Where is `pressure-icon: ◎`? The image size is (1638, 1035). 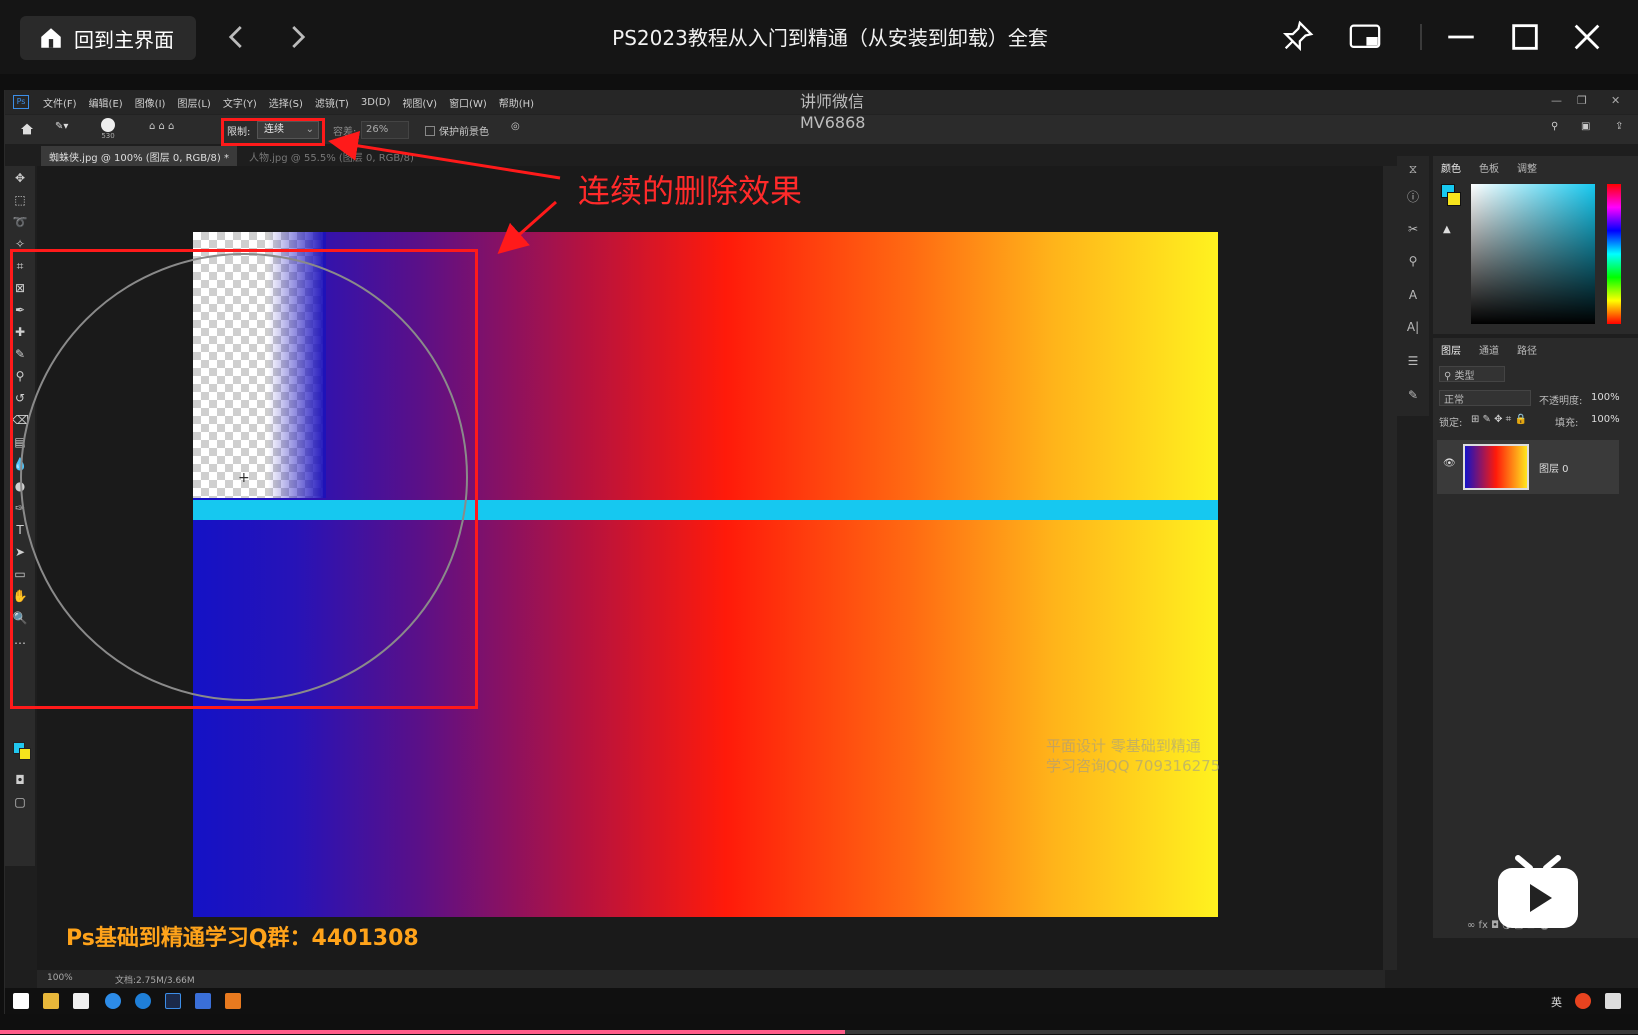 pressure-icon: ◎ is located at coordinates (515, 126).